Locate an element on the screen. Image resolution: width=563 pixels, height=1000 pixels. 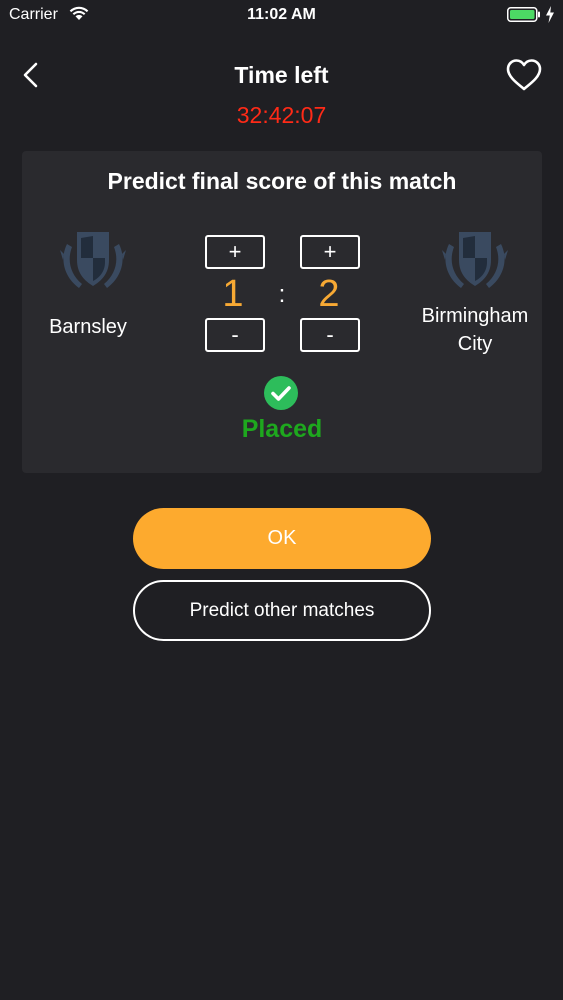
home-score-increment-button: + is located at coordinates (235, 252).